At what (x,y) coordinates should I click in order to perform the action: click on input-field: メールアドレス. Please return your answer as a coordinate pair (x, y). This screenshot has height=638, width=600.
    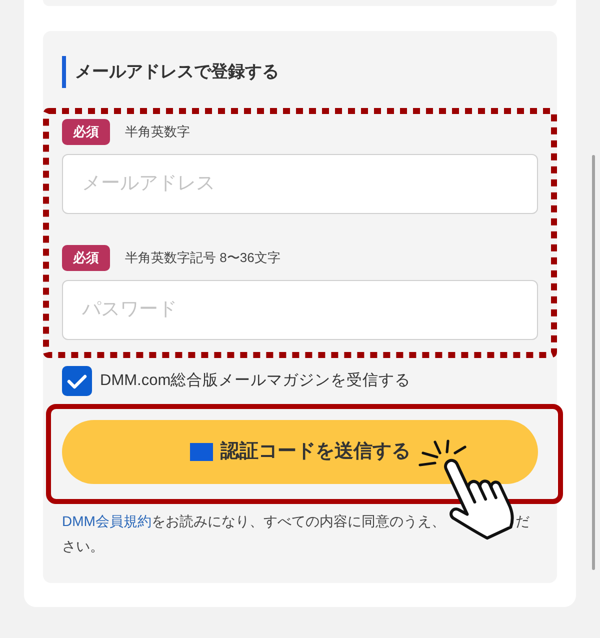
    Looking at the image, I should click on (300, 184).